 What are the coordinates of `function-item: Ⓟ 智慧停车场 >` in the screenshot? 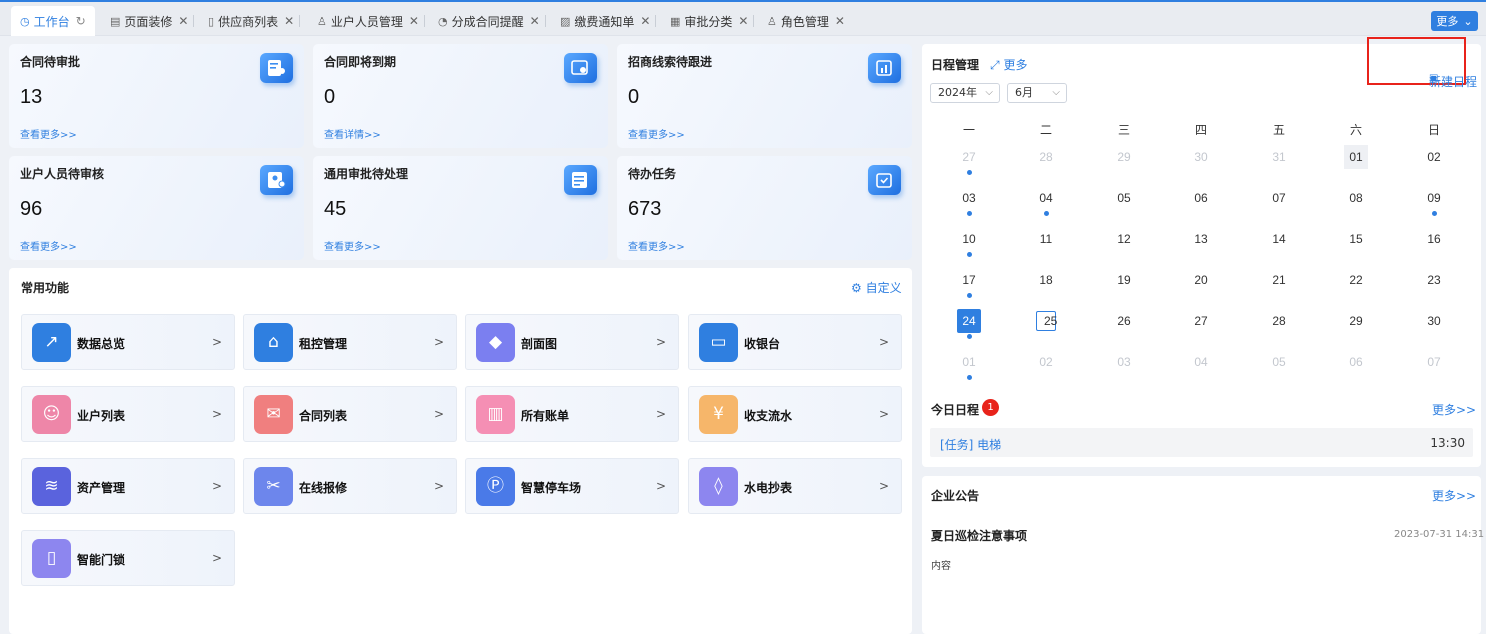 It's located at (572, 486).